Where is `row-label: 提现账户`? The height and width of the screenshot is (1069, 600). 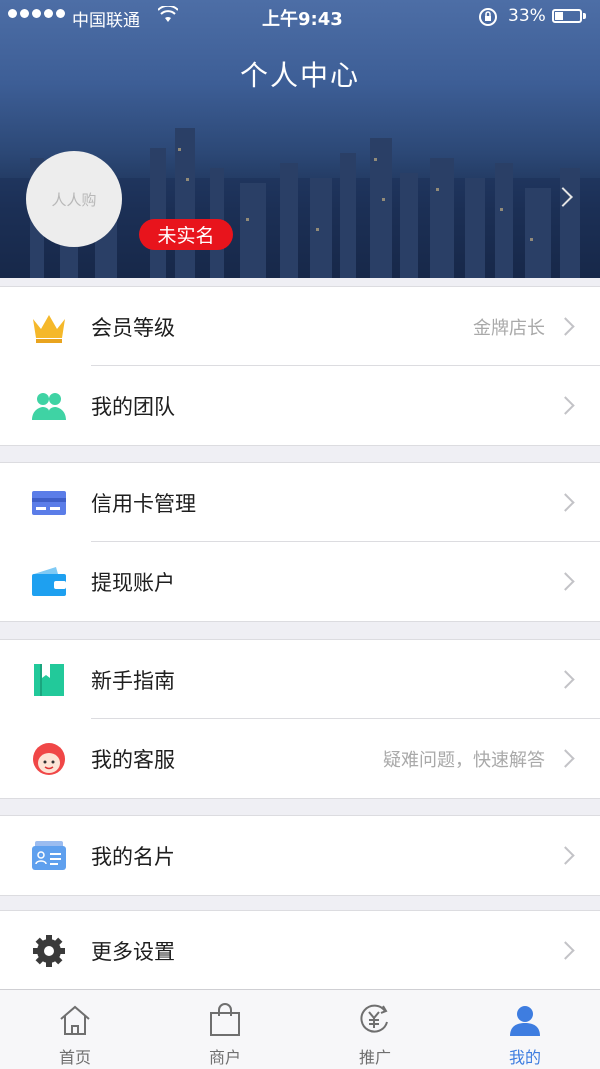
row-label: 提现账户 is located at coordinates (133, 583).